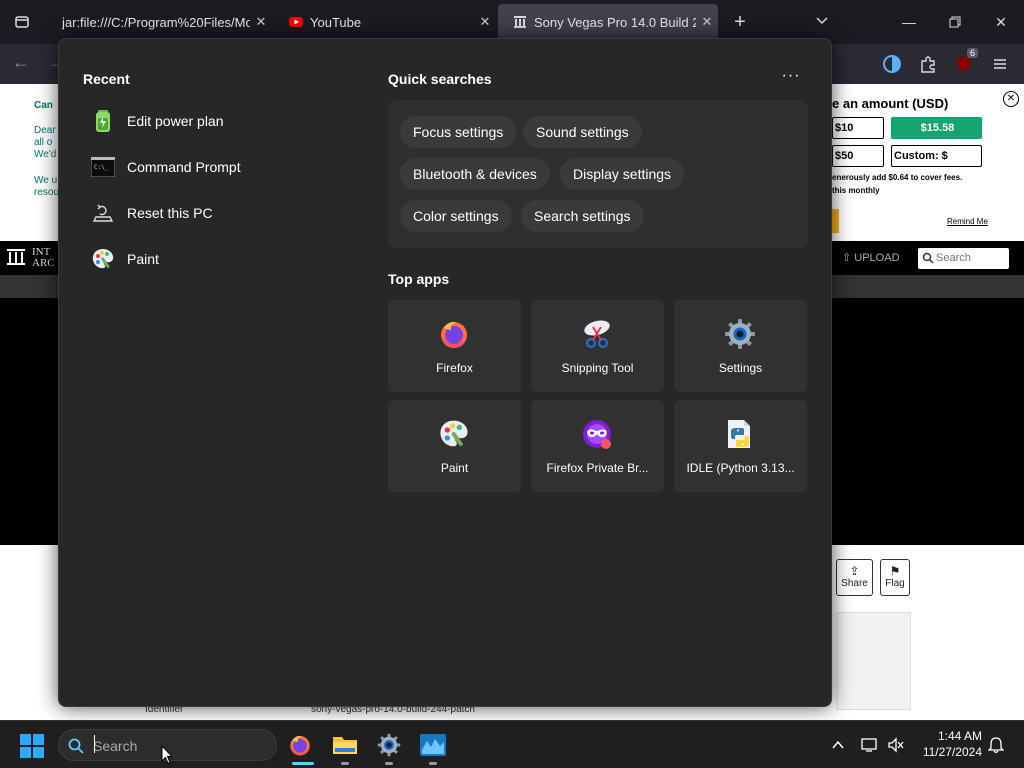 The width and height of the screenshot is (1024, 768). I want to click on recent-item-edit-power-plan: Edit power plan, so click(201, 121).